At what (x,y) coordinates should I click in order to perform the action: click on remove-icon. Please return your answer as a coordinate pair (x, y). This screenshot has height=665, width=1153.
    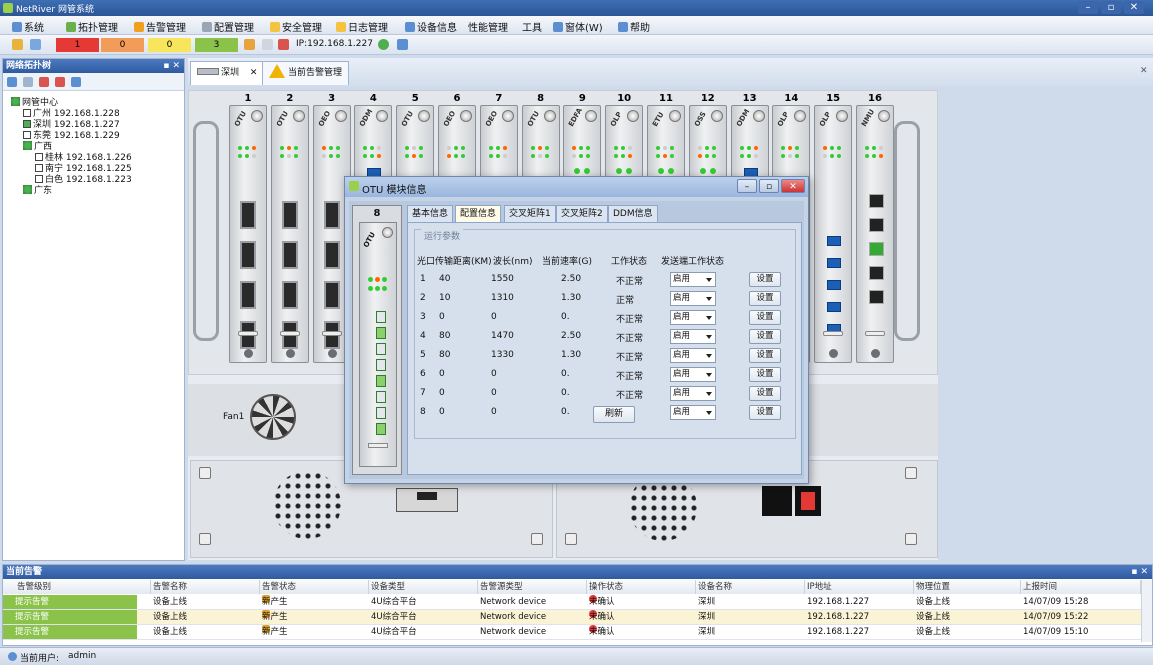
    Looking at the image, I should click on (28, 82).